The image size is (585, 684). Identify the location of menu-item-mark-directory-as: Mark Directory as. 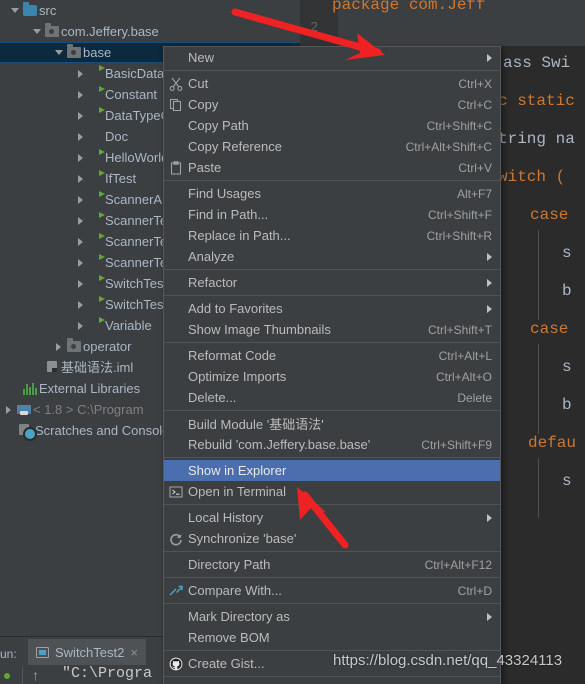
(332, 616).